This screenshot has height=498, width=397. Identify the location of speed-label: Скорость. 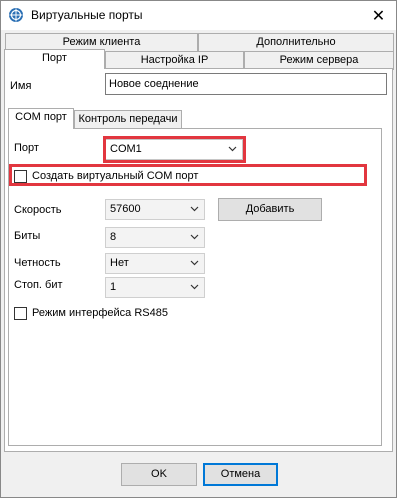
(38, 210).